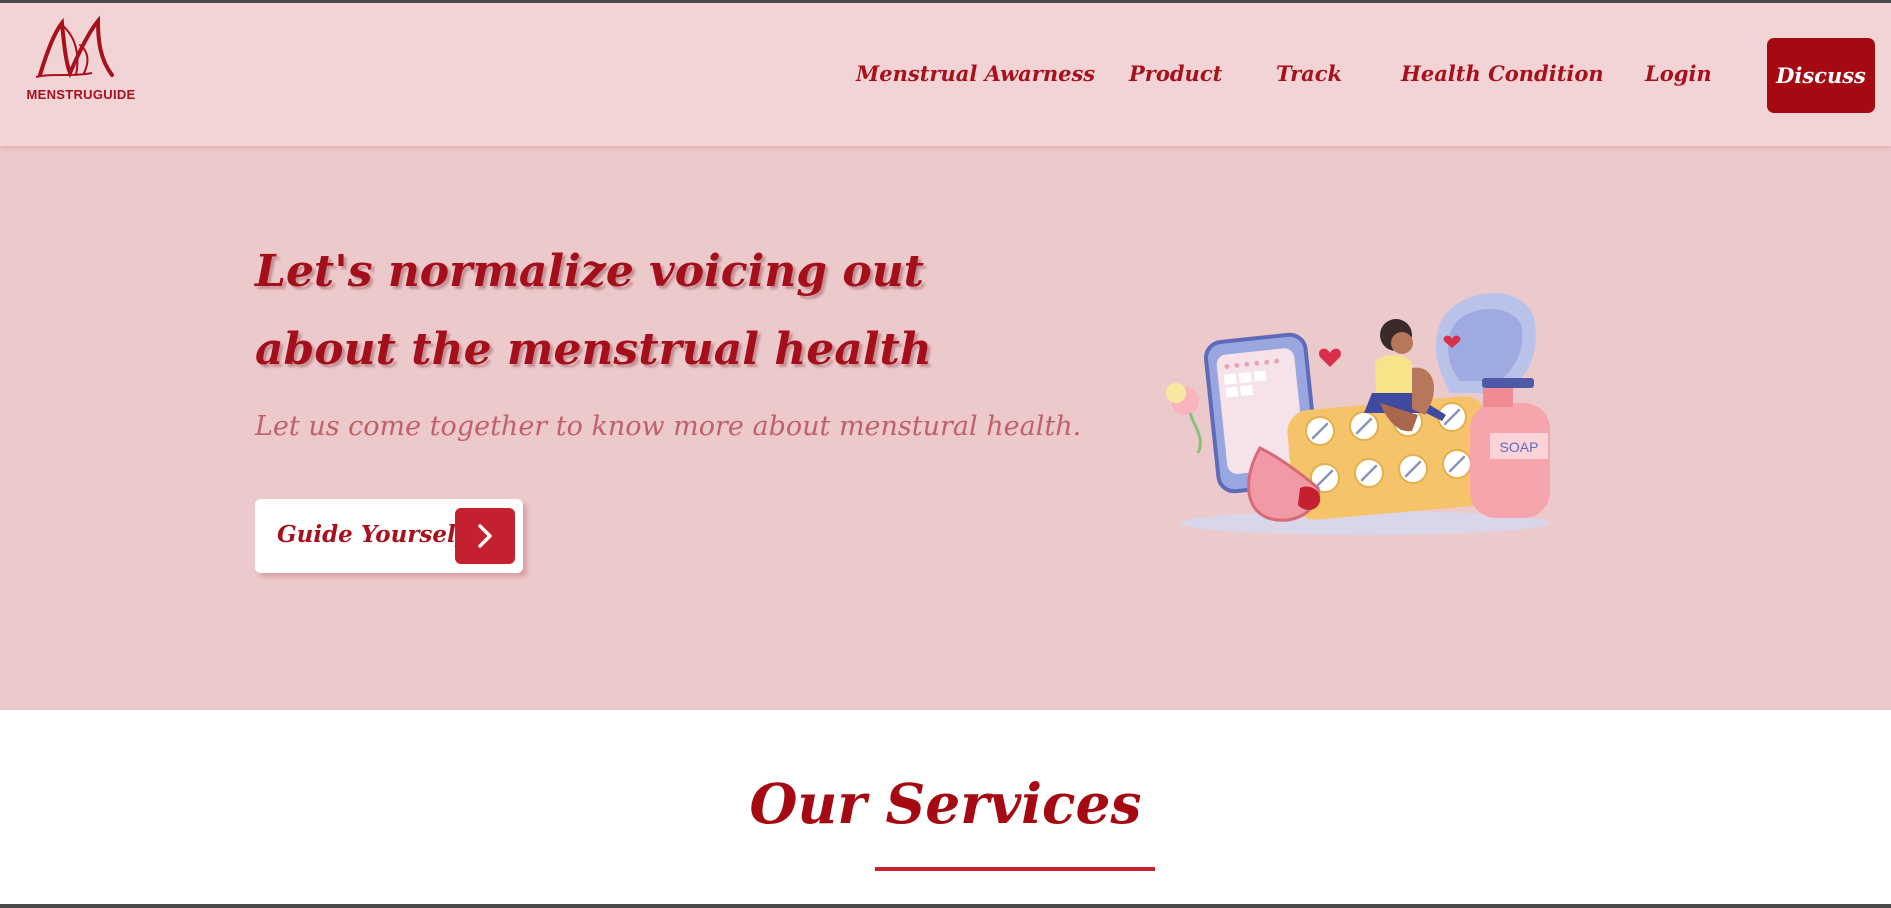  Describe the element at coordinates (1502, 73) in the screenshot. I see `nav-link-health-condition: Health Condition` at that location.